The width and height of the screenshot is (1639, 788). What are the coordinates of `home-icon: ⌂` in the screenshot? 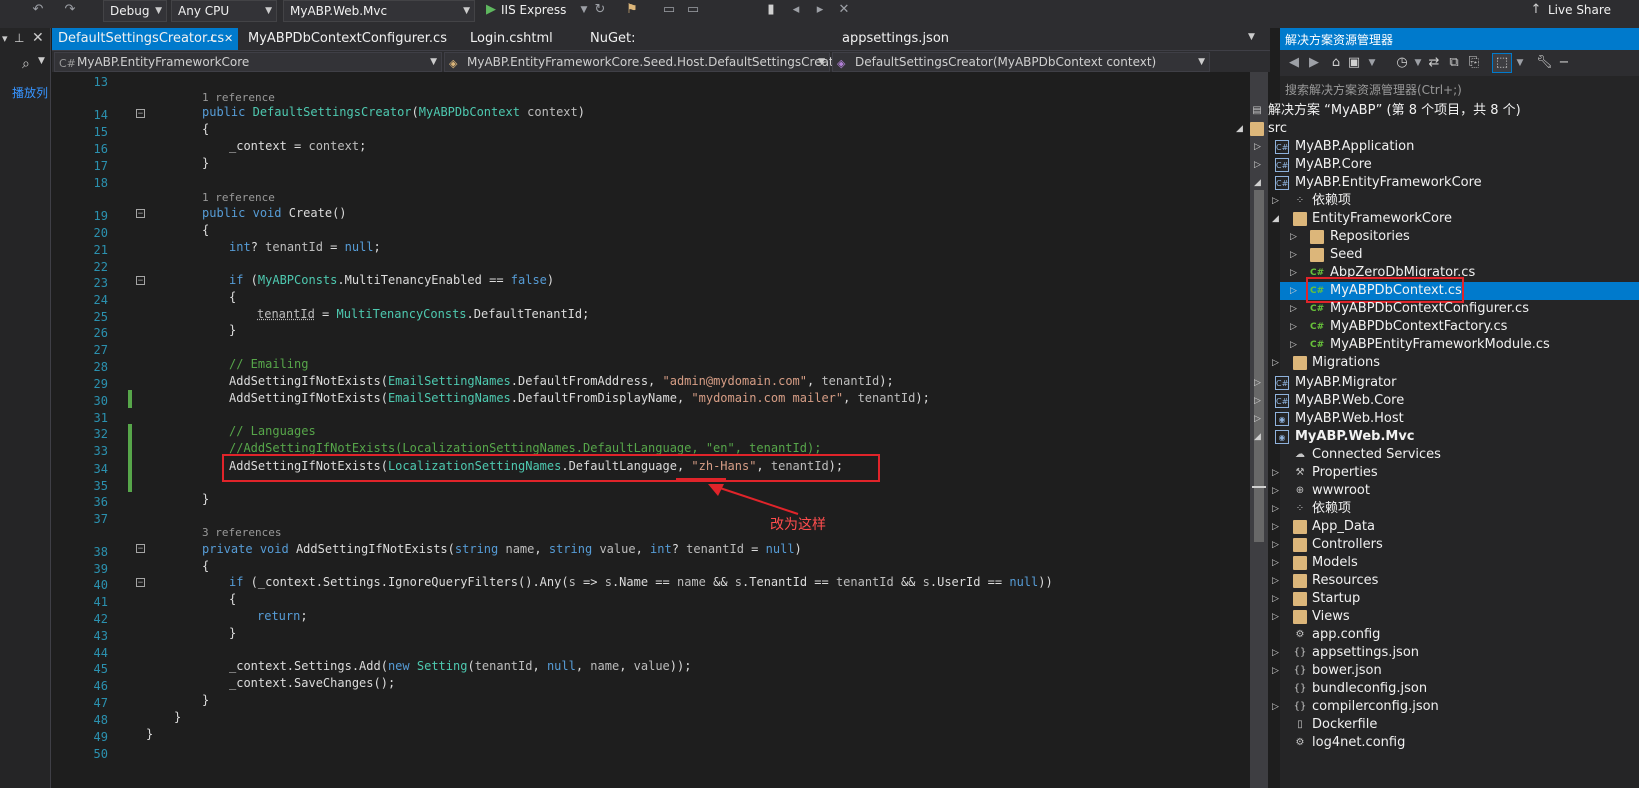 It's located at (1336, 63).